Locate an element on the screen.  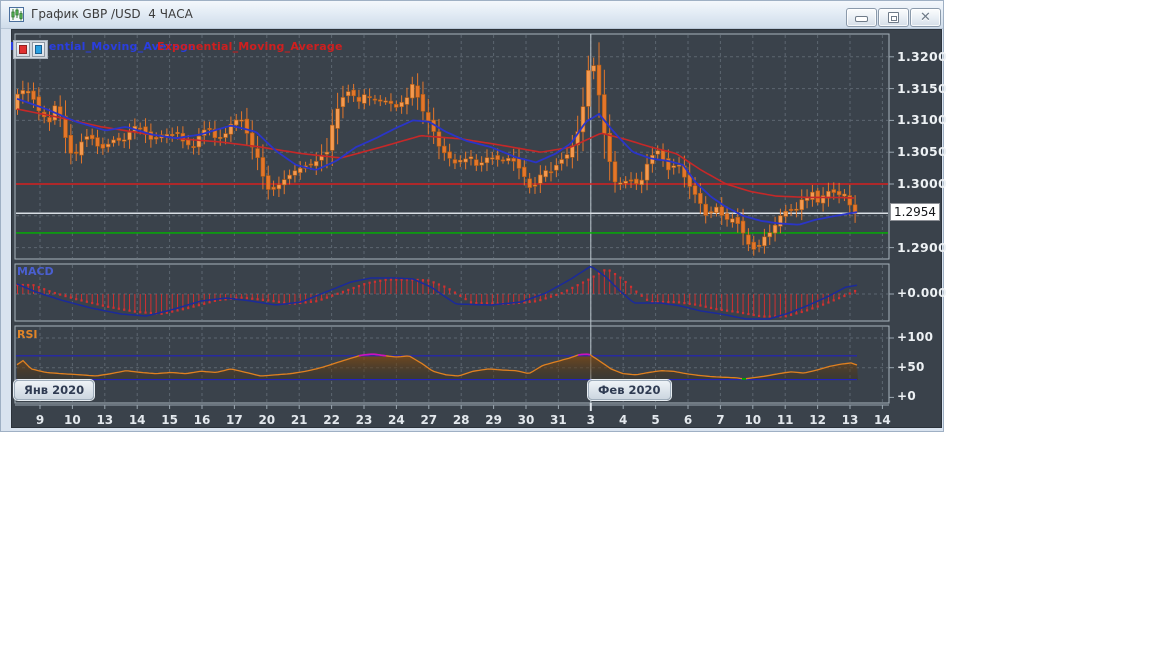
time-axis-label: 3 is located at coordinates (590, 420).